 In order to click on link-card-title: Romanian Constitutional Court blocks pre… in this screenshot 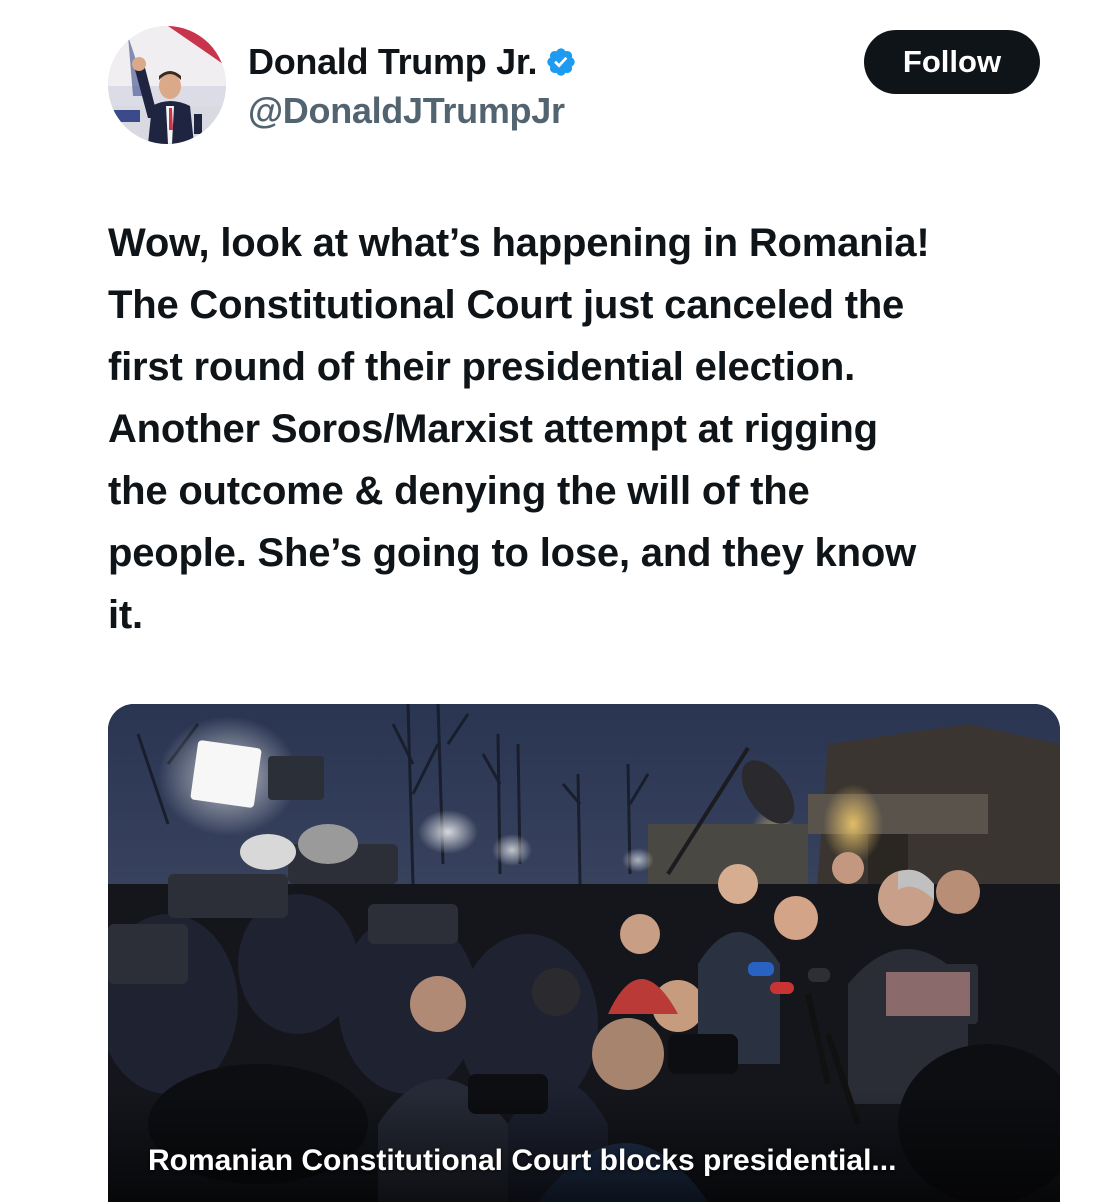, I will do `click(522, 1161)`.